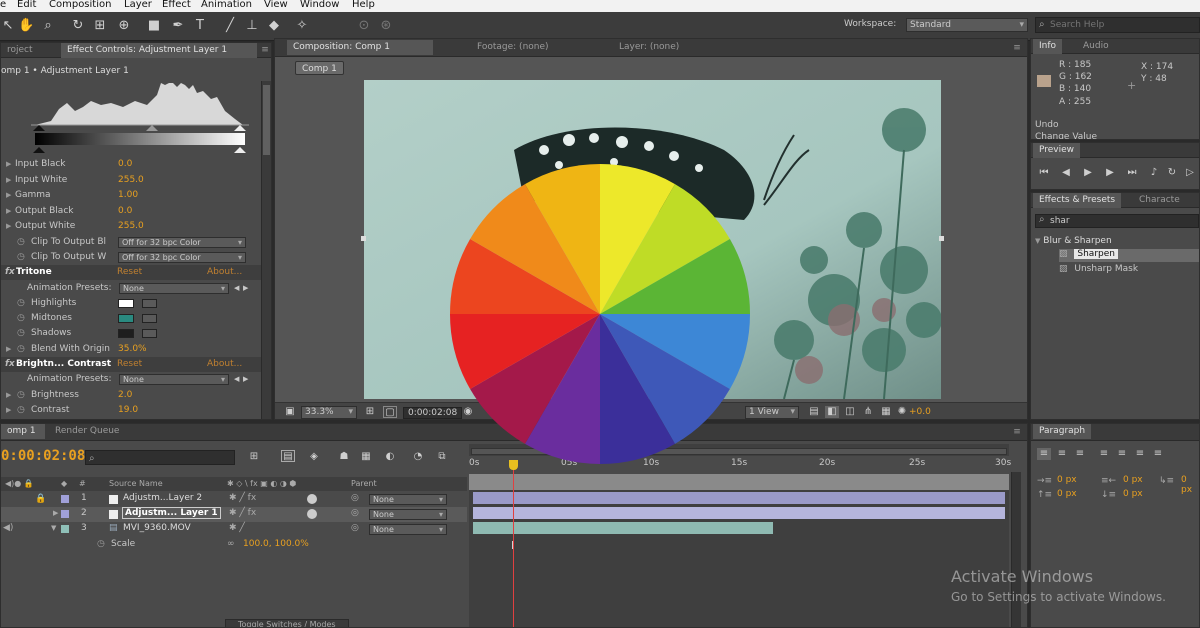  I want to click on workspace-dropdown: Standard, so click(967, 25).